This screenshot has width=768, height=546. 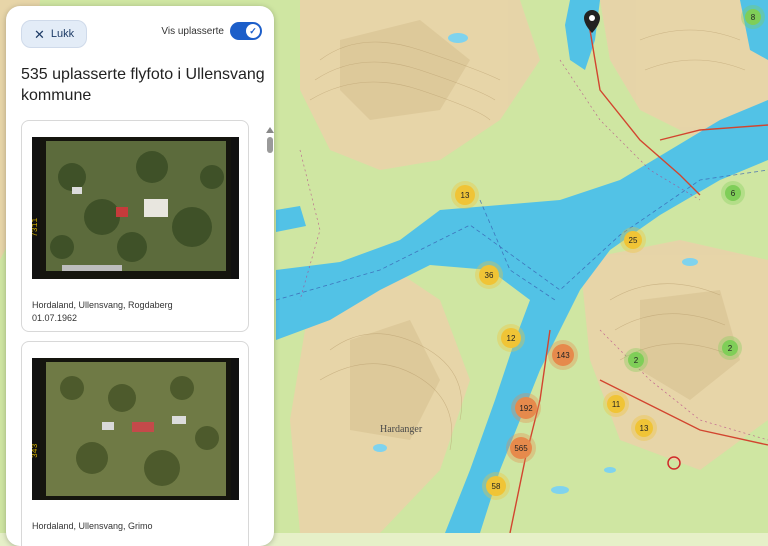 I want to click on close-button-label: Lukk, so click(x=62, y=34).